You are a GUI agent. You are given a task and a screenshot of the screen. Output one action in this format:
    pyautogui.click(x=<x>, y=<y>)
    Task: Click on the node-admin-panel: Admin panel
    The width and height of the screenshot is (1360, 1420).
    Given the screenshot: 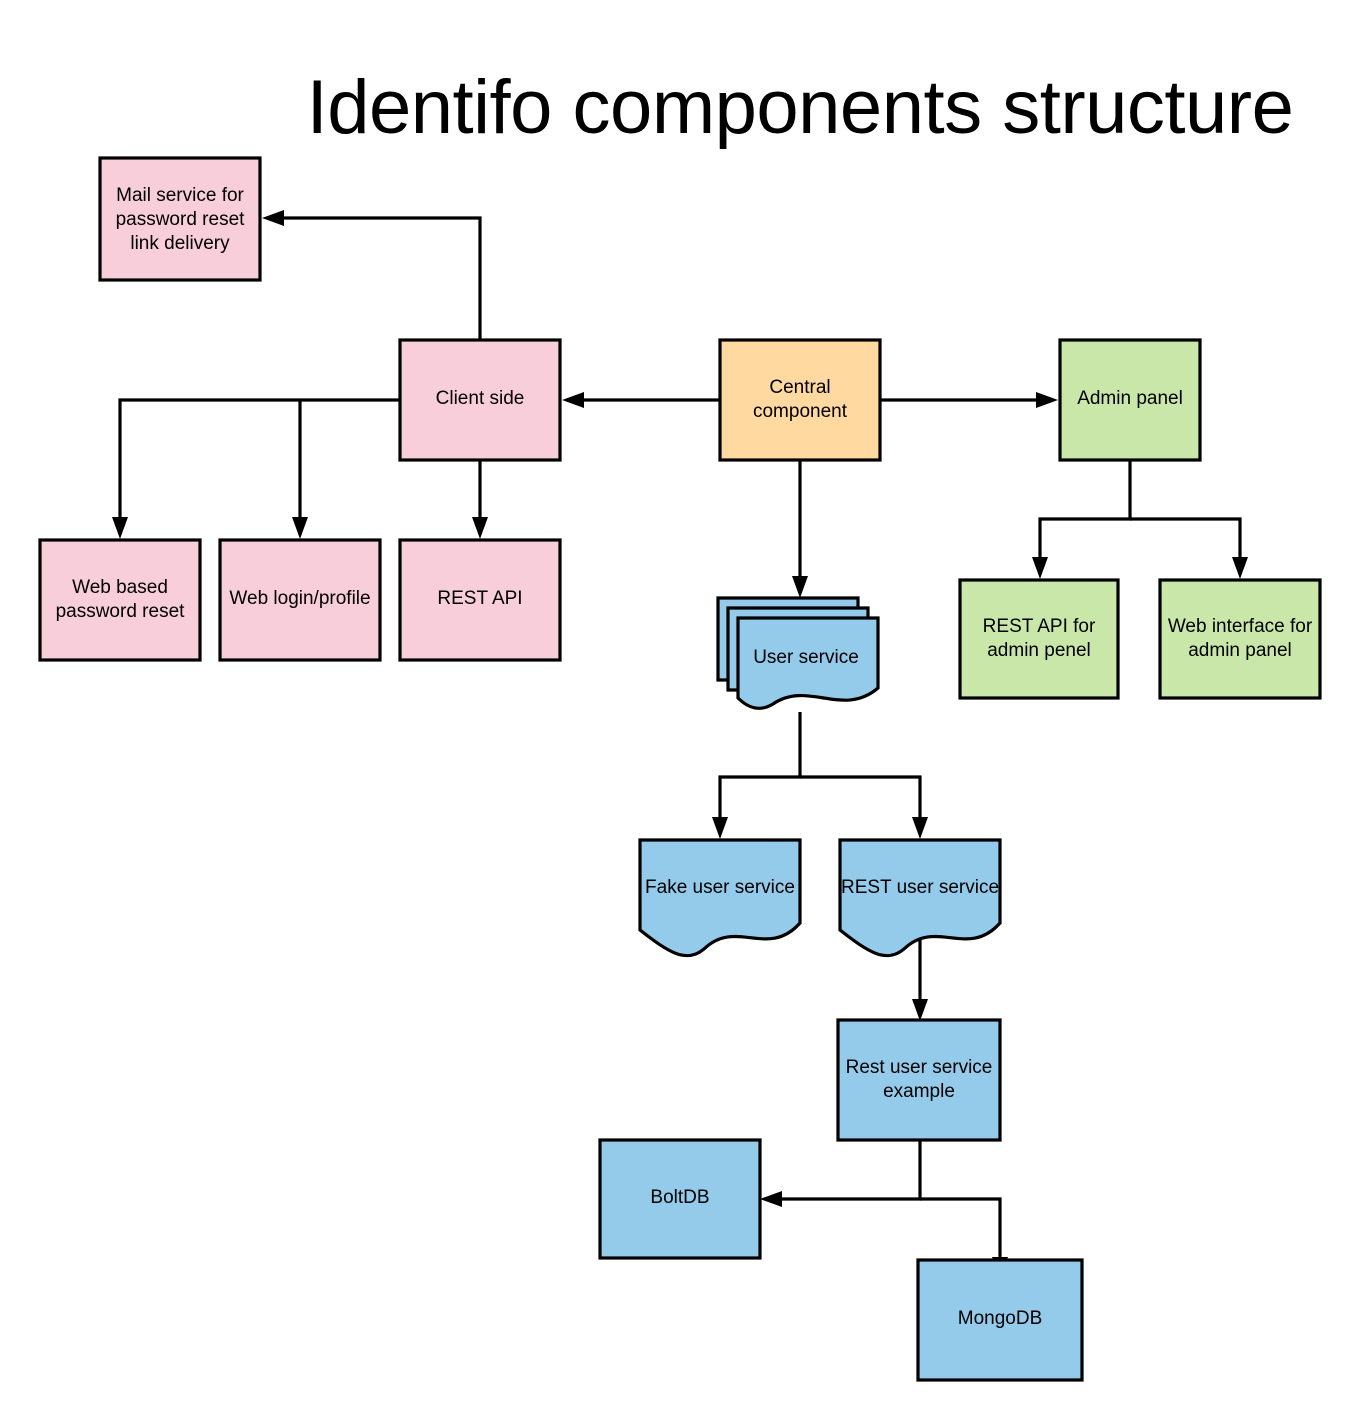 What is the action you would take?
    pyautogui.click(x=1130, y=400)
    